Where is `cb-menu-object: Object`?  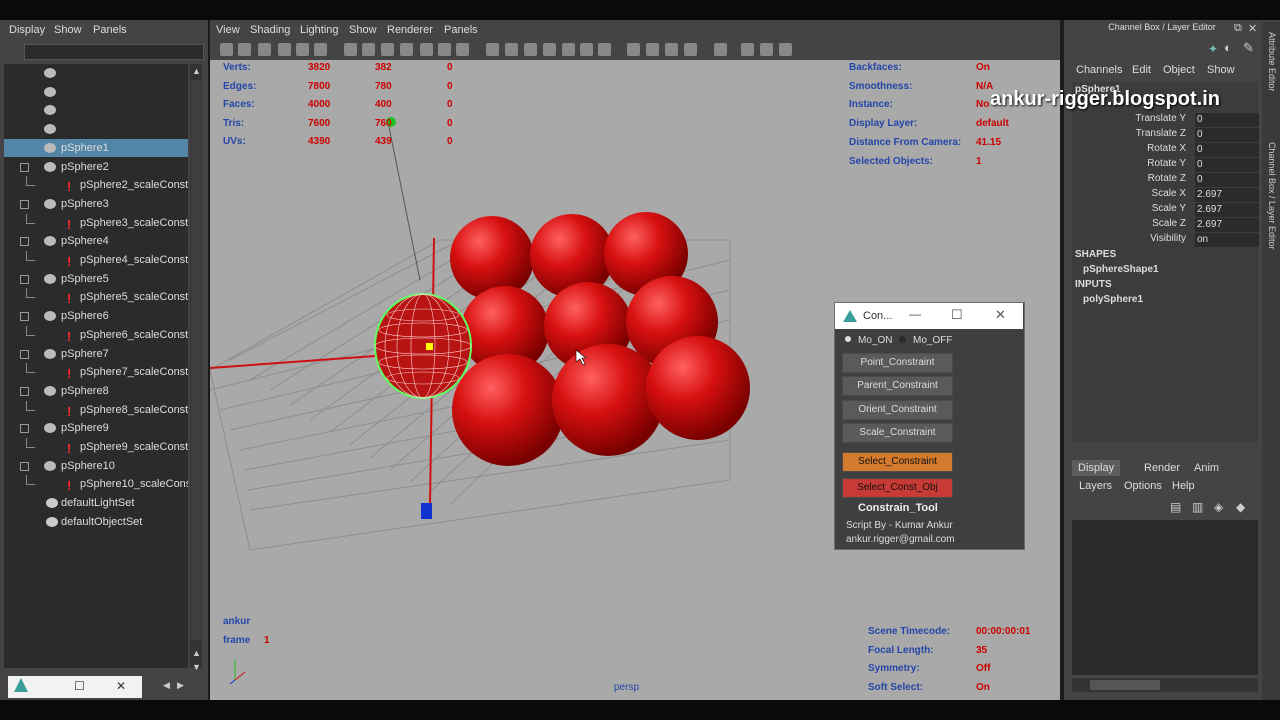 cb-menu-object: Object is located at coordinates (1179, 70).